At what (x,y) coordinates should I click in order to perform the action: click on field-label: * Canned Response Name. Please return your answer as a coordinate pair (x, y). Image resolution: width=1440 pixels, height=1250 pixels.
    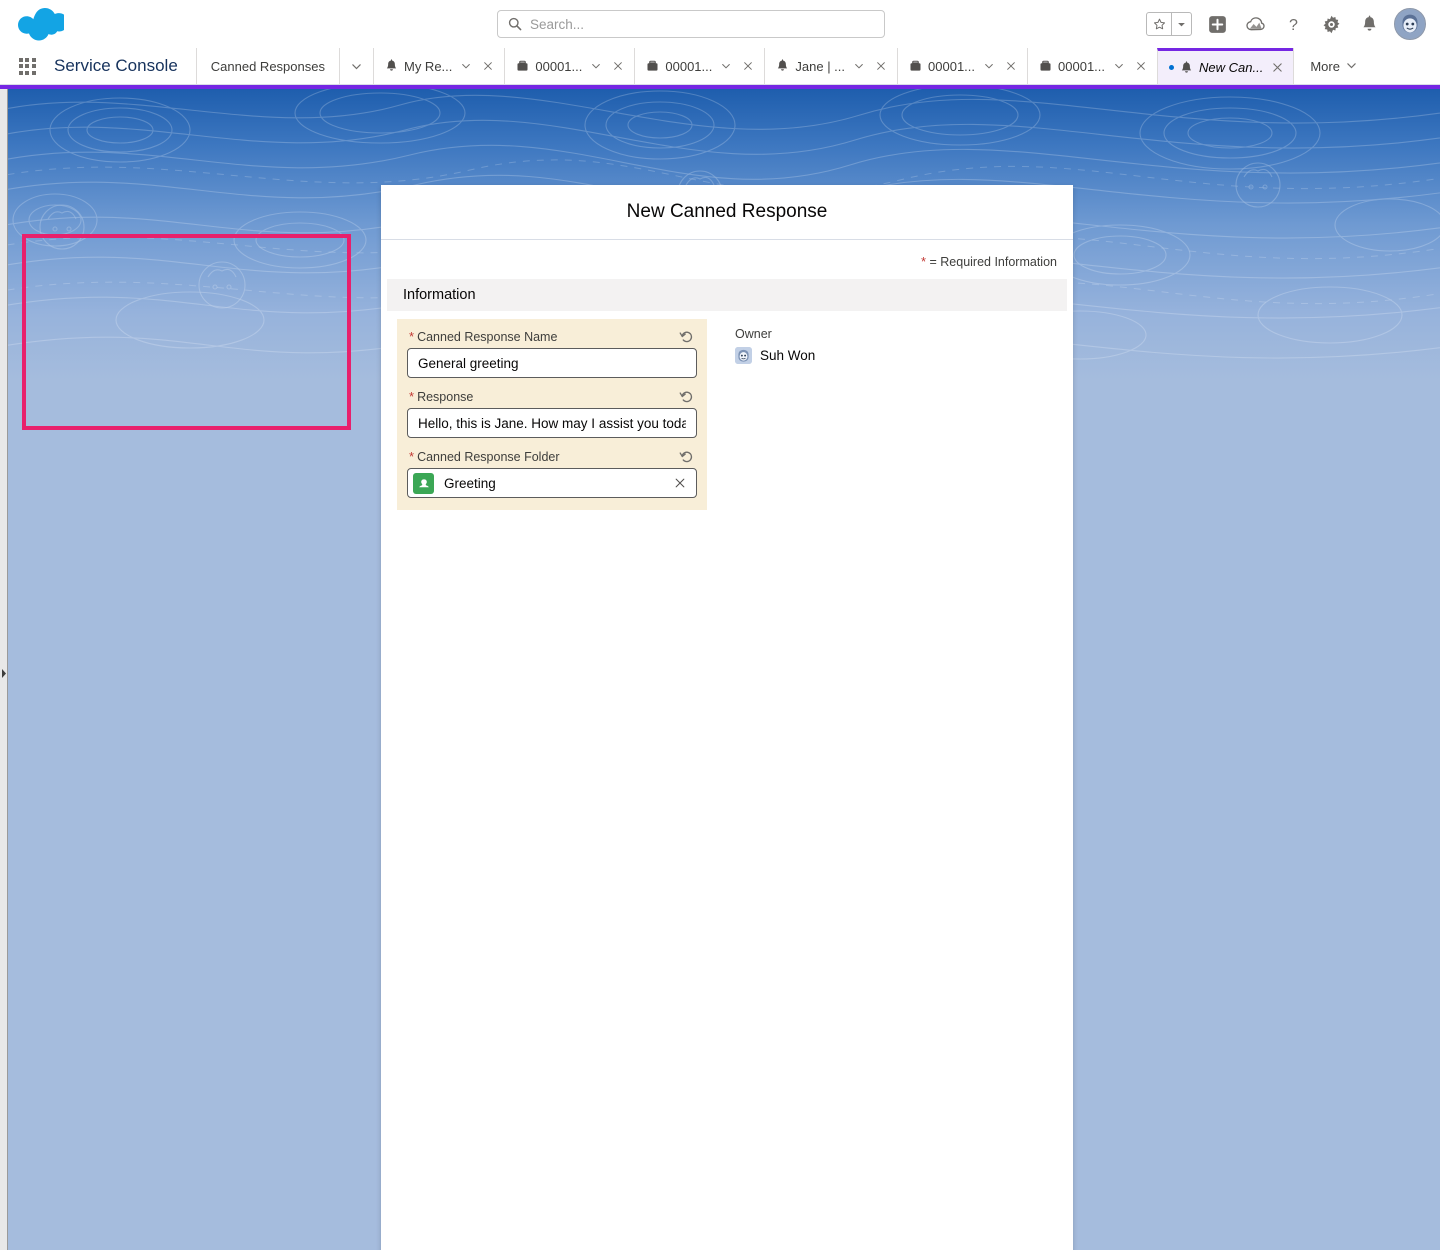
    Looking at the image, I should click on (552, 337).